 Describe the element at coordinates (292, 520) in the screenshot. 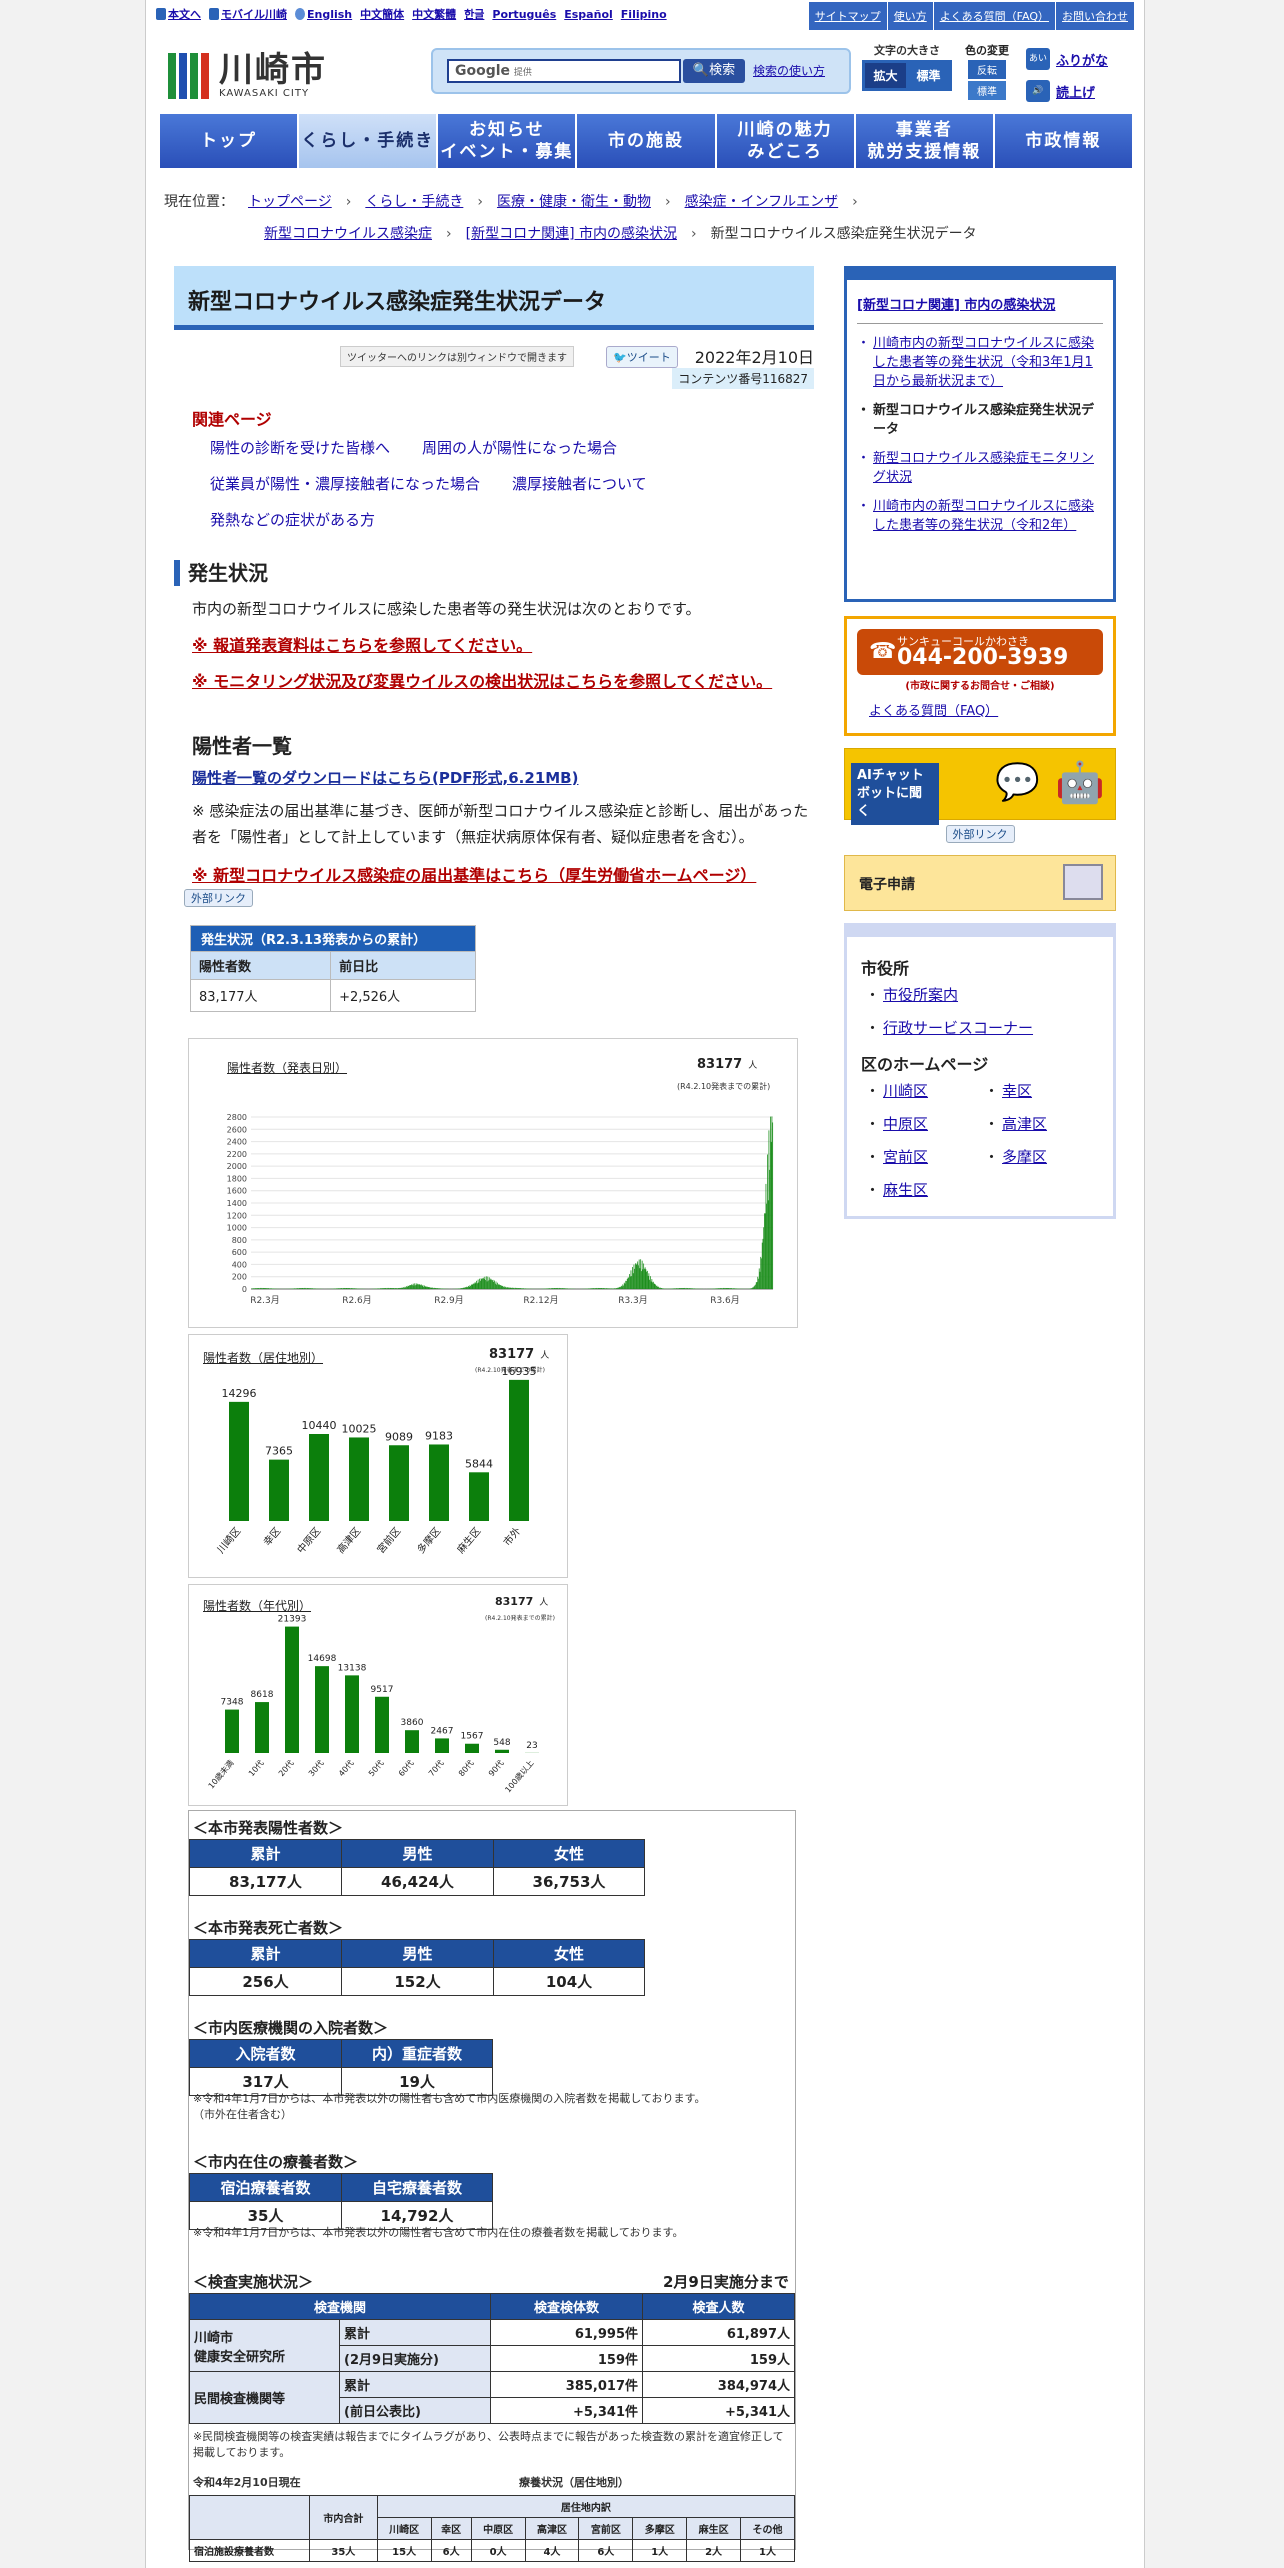

I see `related-link: 発熱などの症状がある方` at that location.